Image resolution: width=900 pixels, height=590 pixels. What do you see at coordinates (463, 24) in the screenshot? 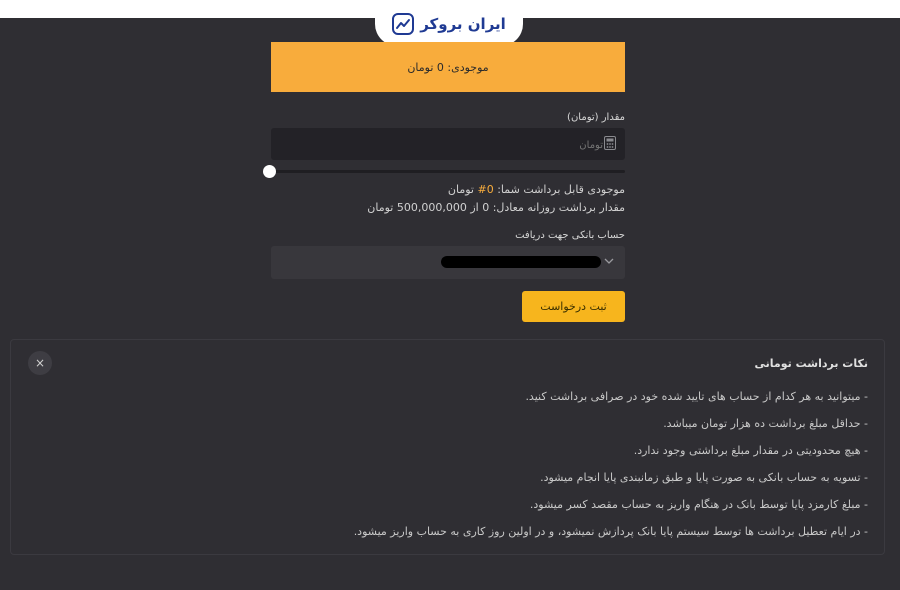
I see `logo-text: ایران بروکر` at bounding box center [463, 24].